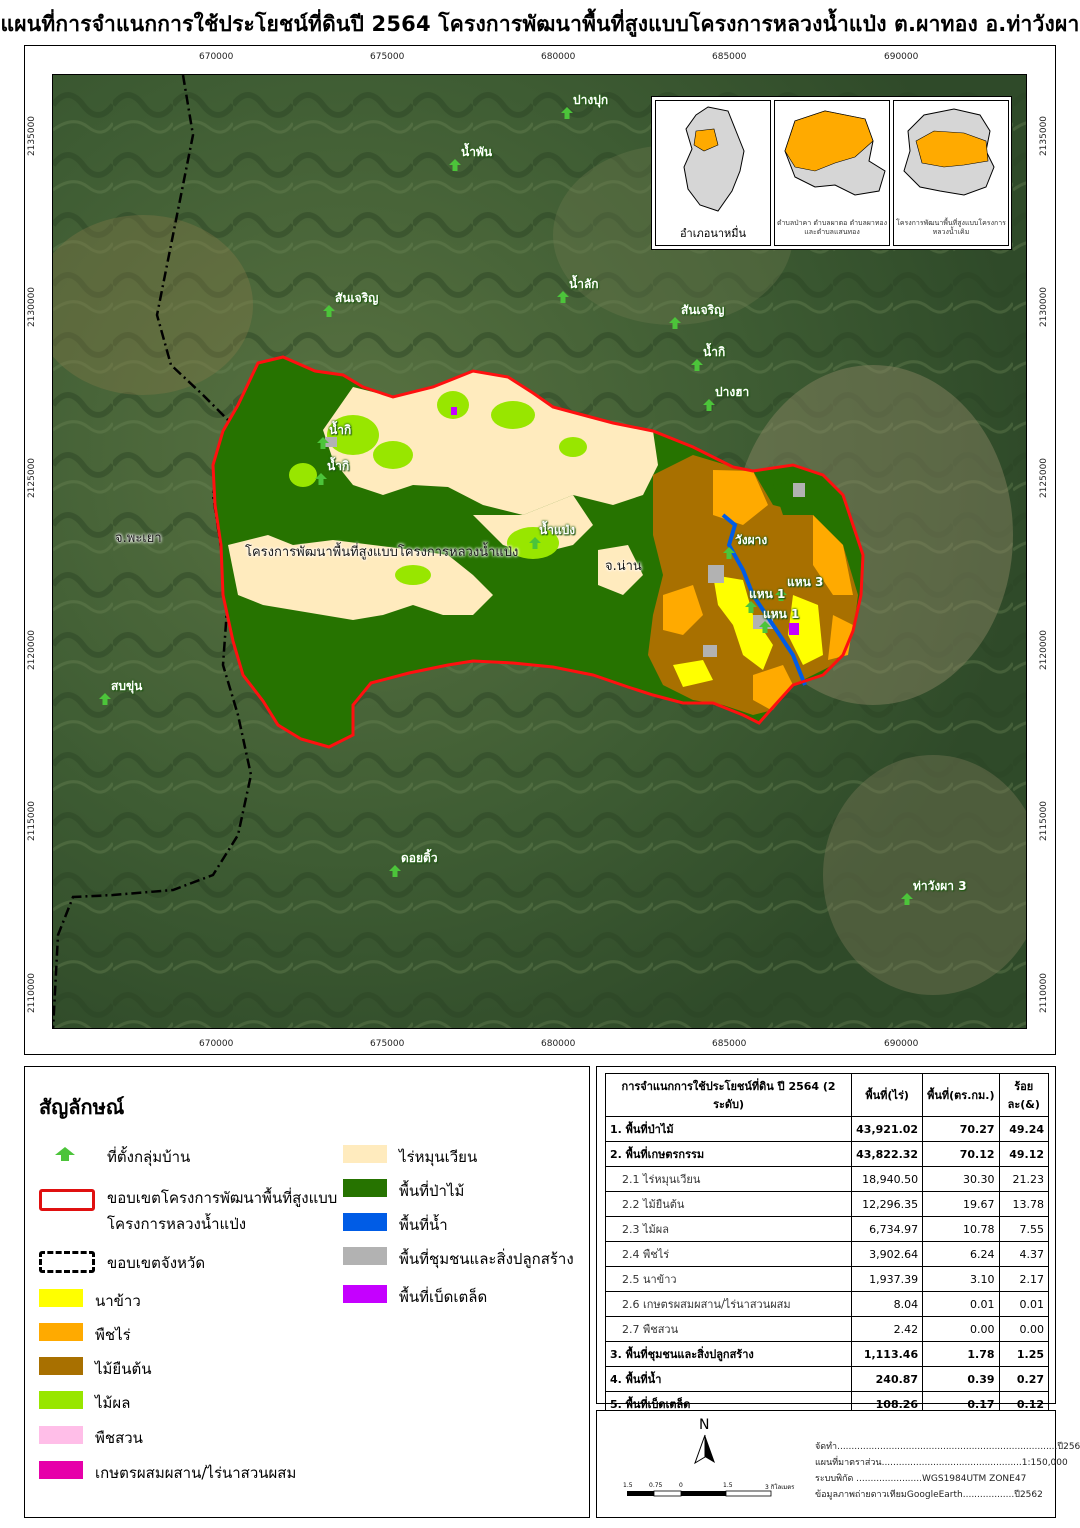 This screenshot has width=1080, height=1528. I want to click on row-area-sqkm: 70.27, so click(961, 1129).